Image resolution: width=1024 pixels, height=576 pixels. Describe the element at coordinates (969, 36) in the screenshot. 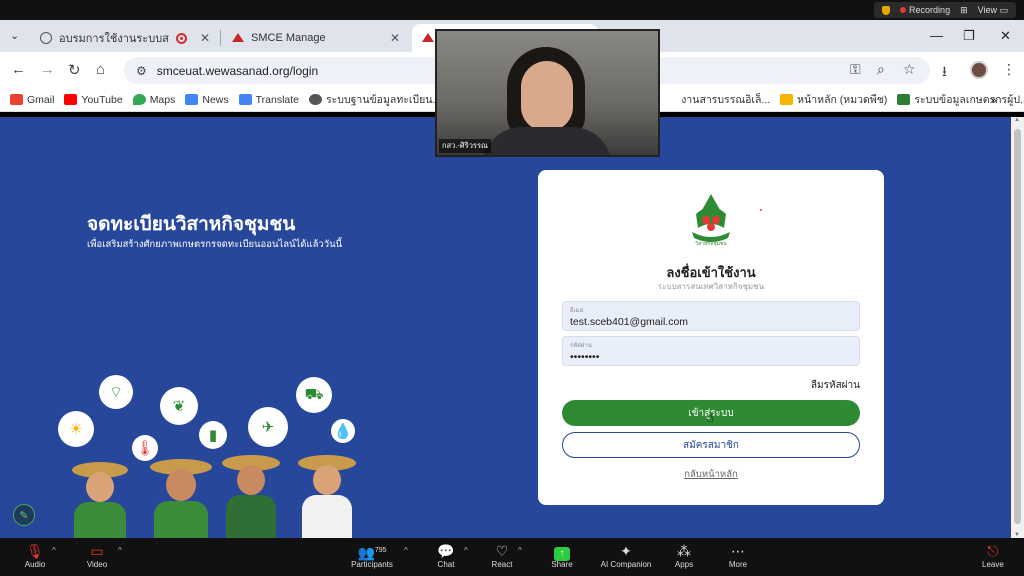

I see `restore-icon: ❐` at that location.